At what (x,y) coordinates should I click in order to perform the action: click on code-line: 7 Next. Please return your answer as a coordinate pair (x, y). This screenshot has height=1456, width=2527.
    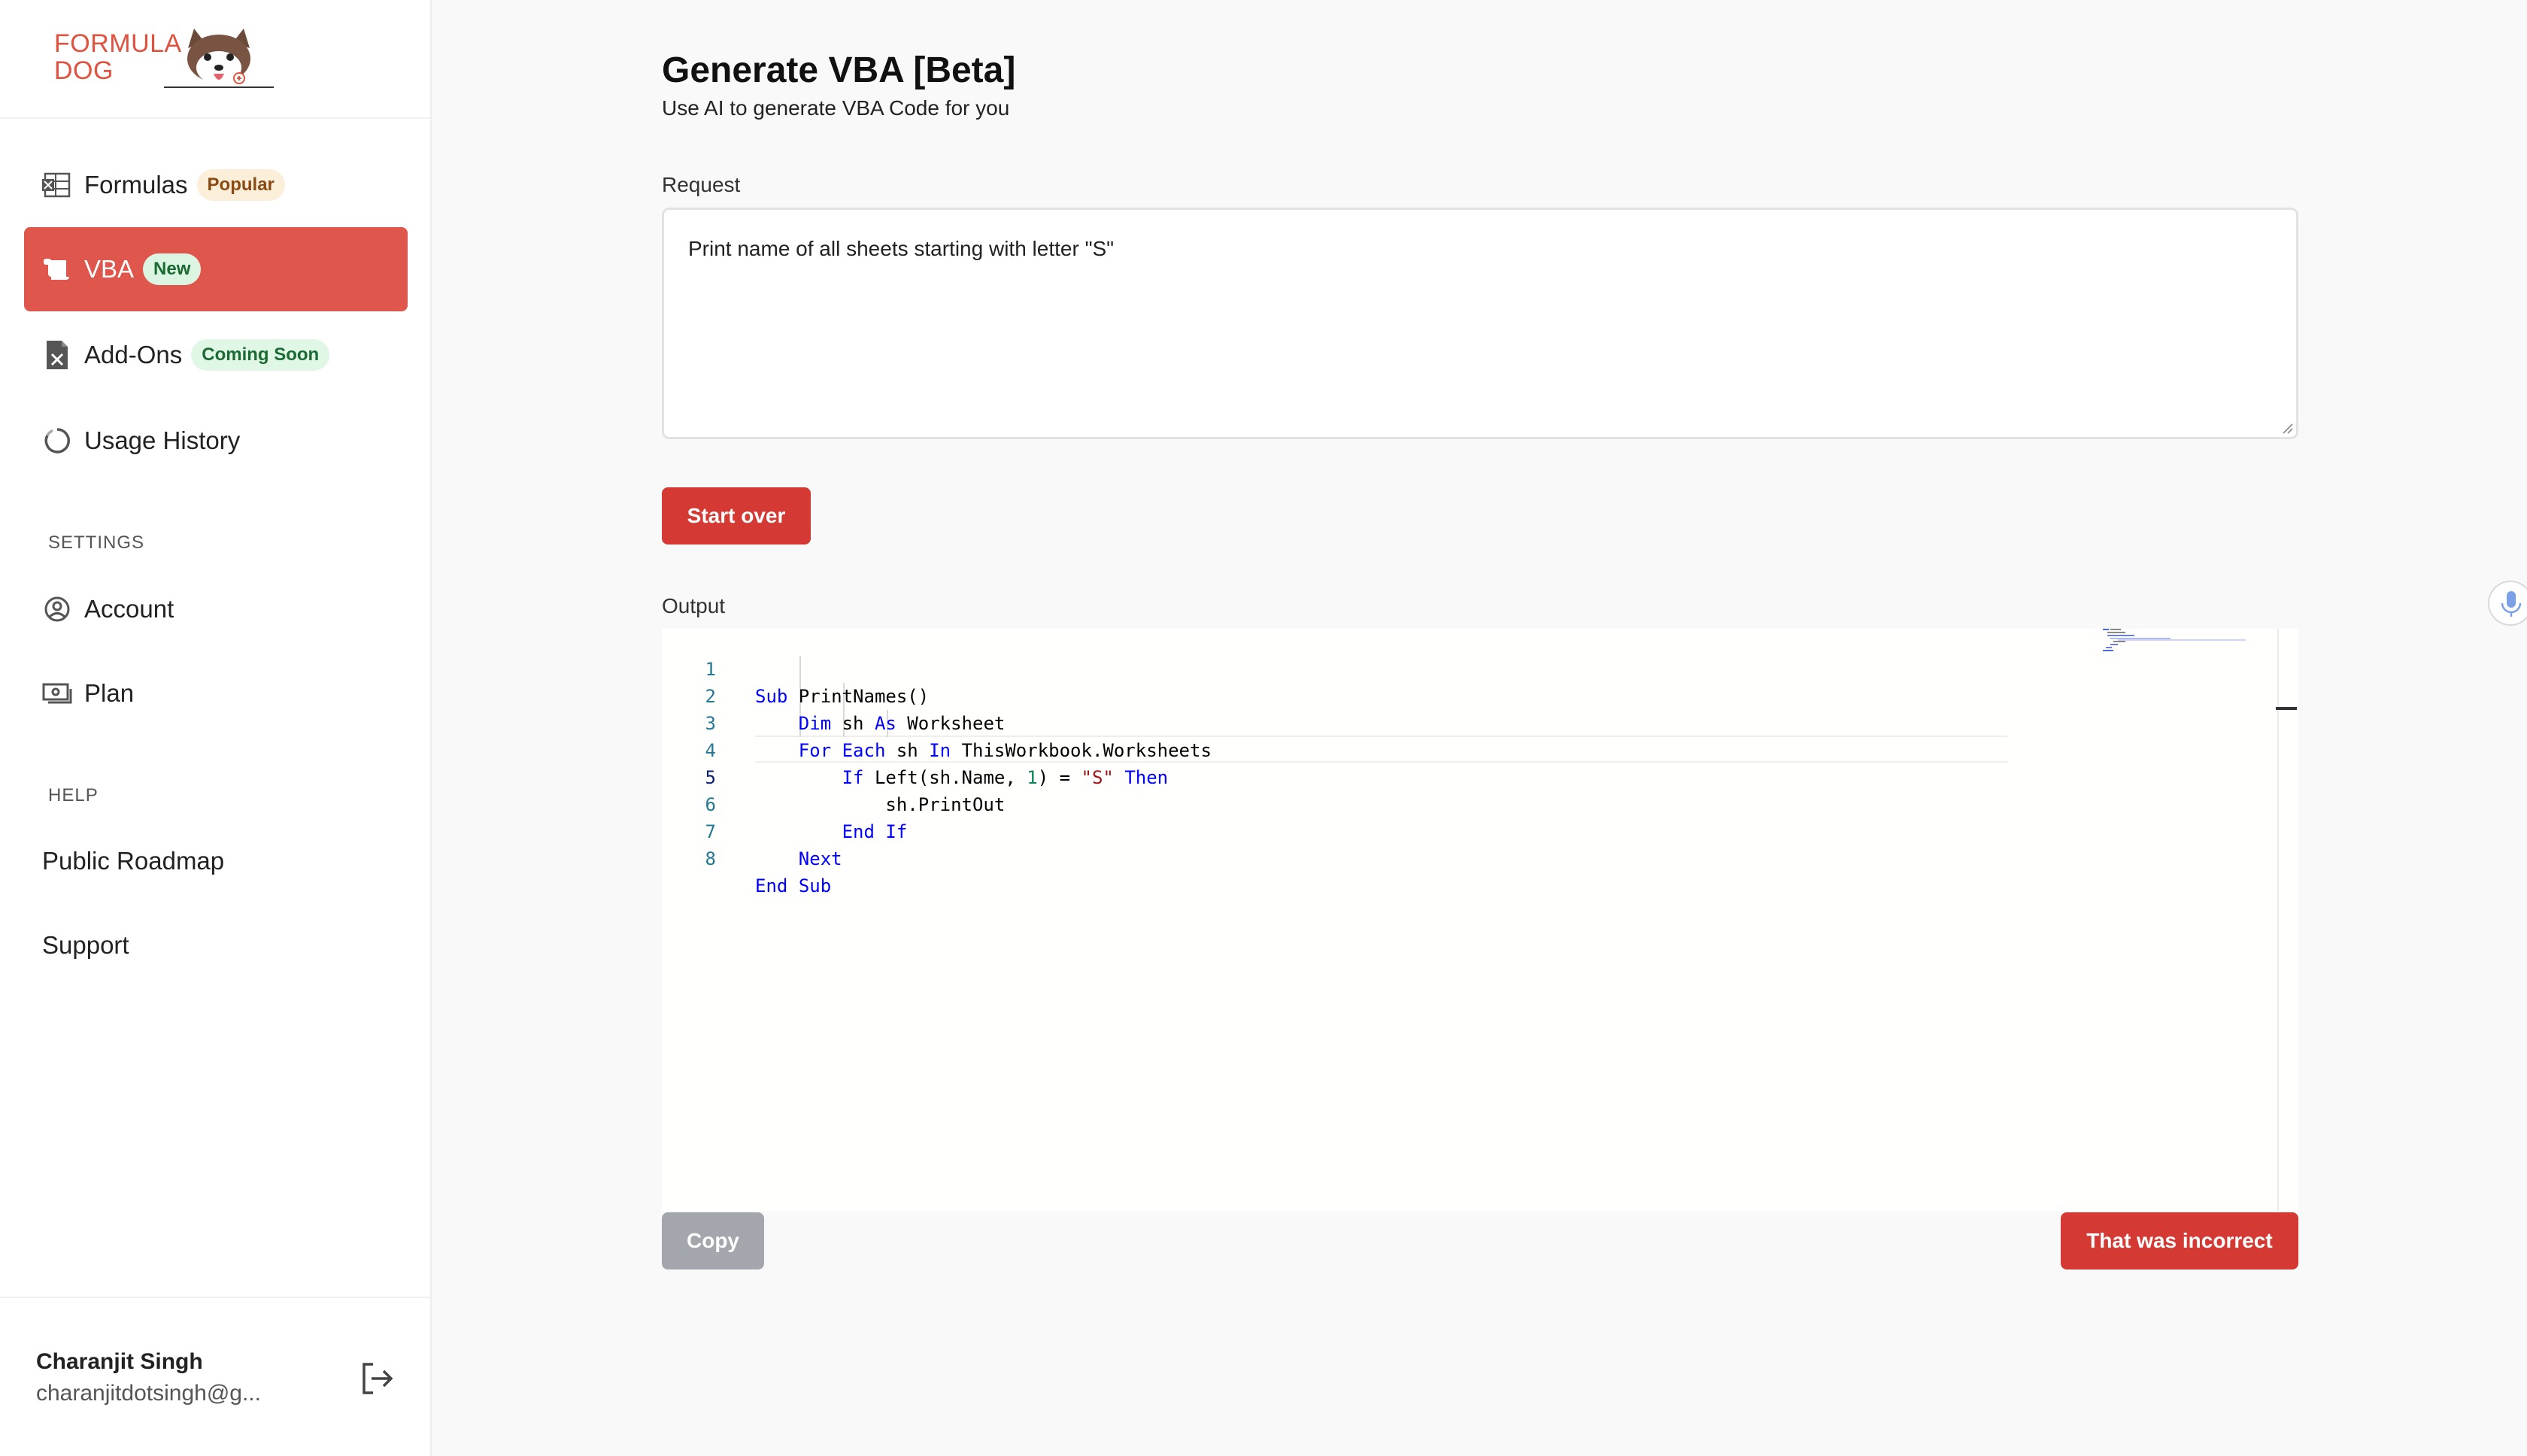
    Looking at the image, I should click on (1380, 830).